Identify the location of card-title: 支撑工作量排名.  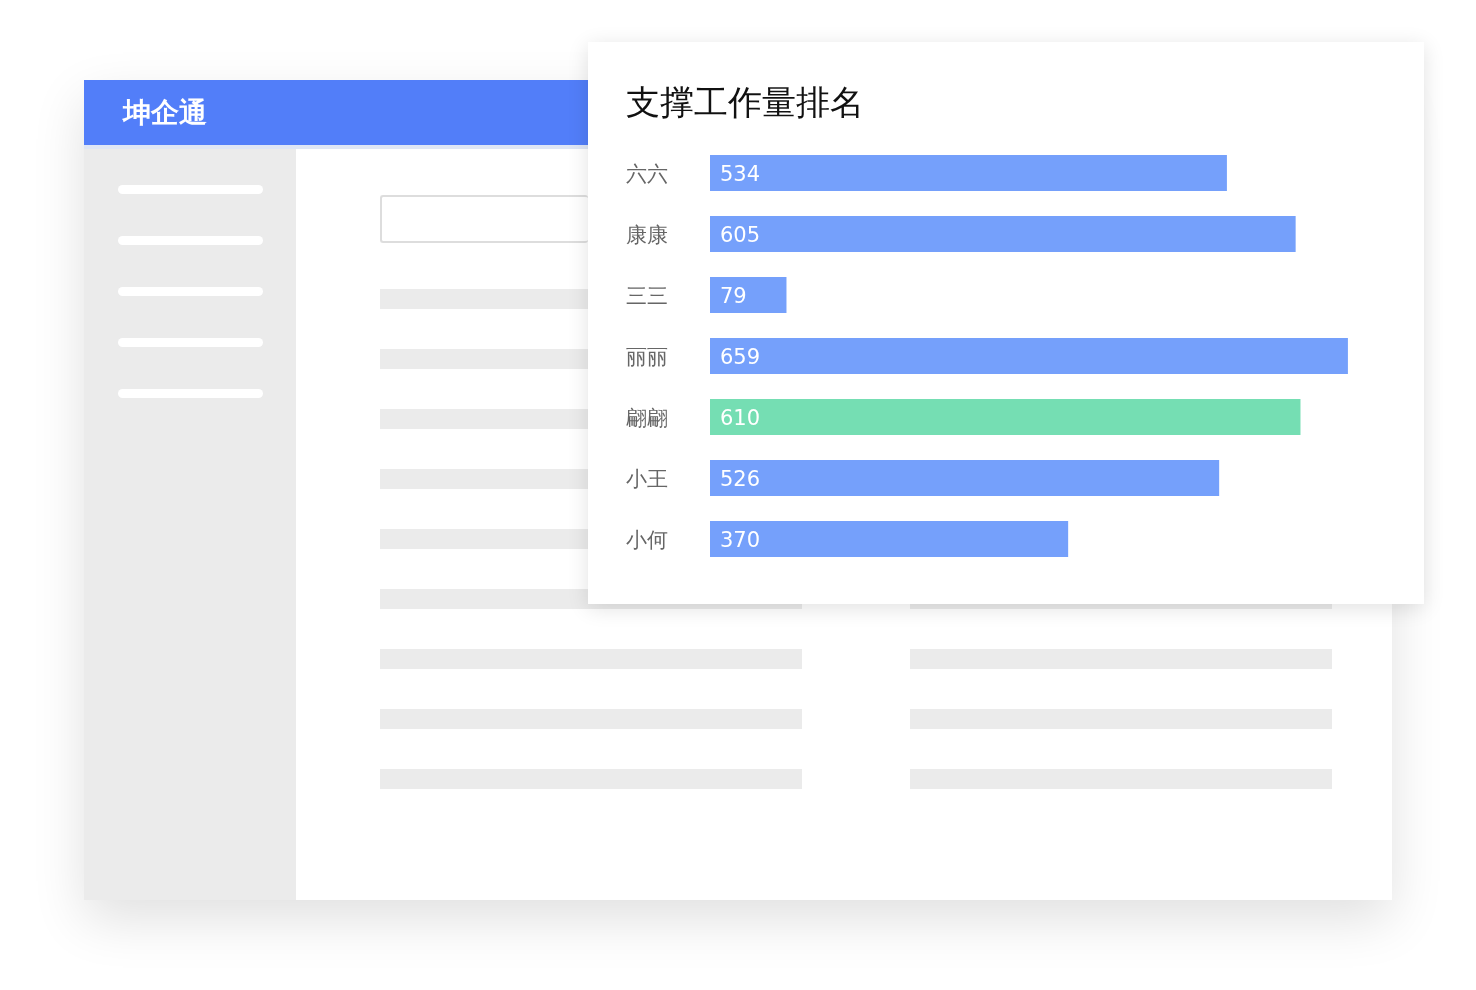
(745, 102).